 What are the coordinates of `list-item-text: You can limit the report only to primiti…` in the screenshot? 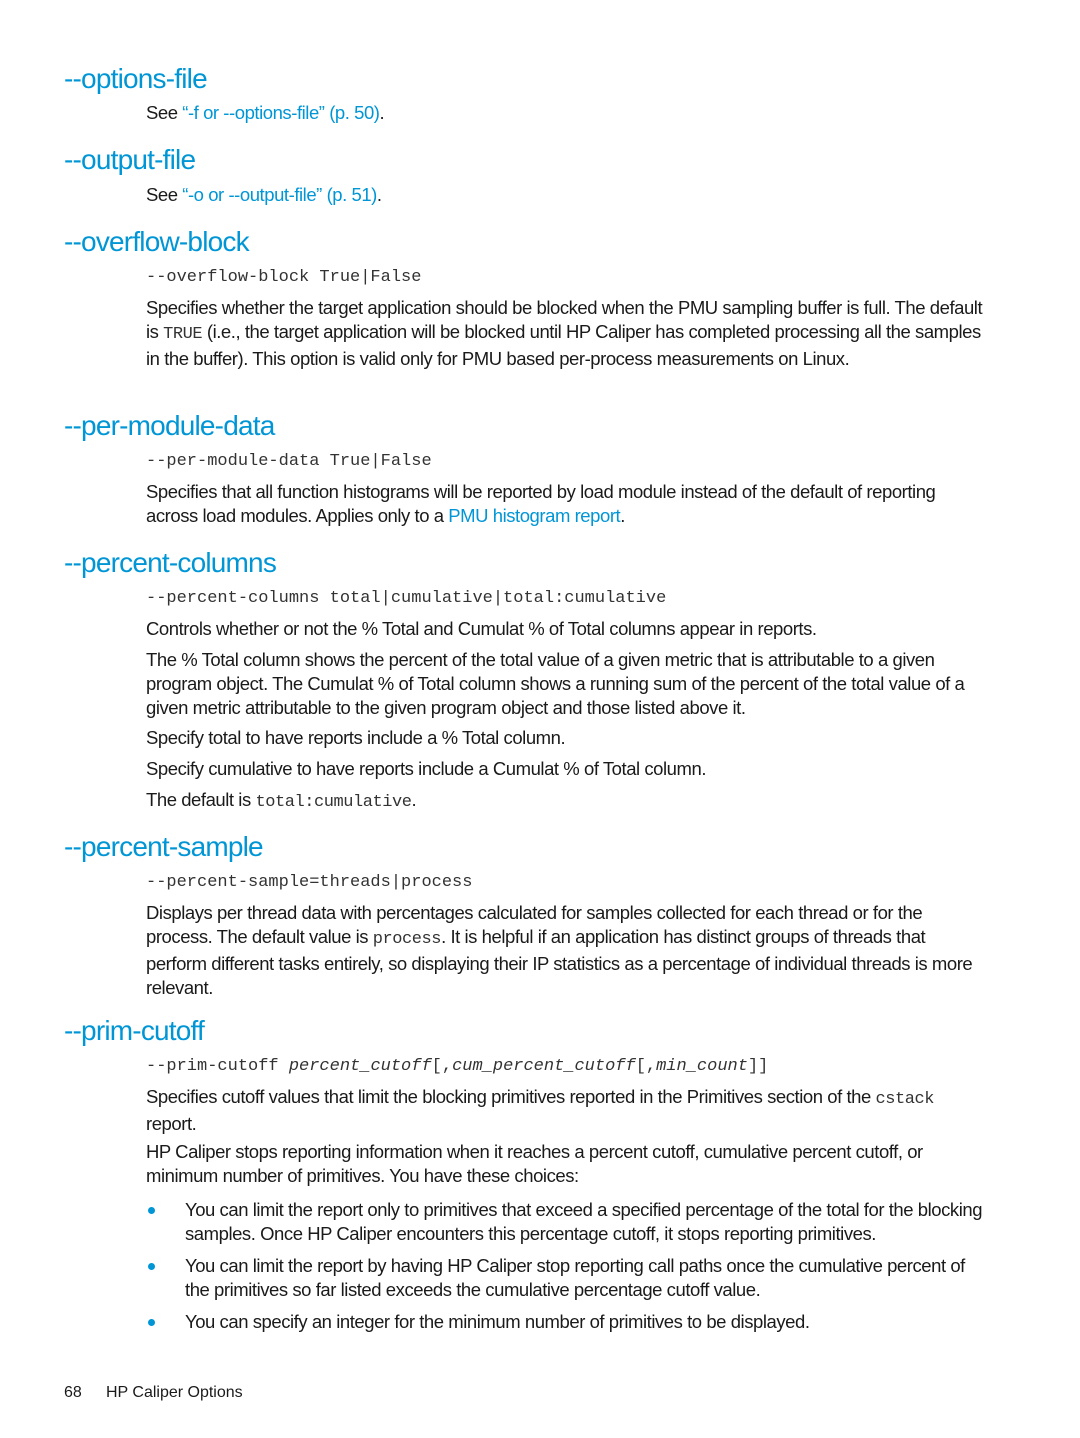 It's located at (584, 1221).